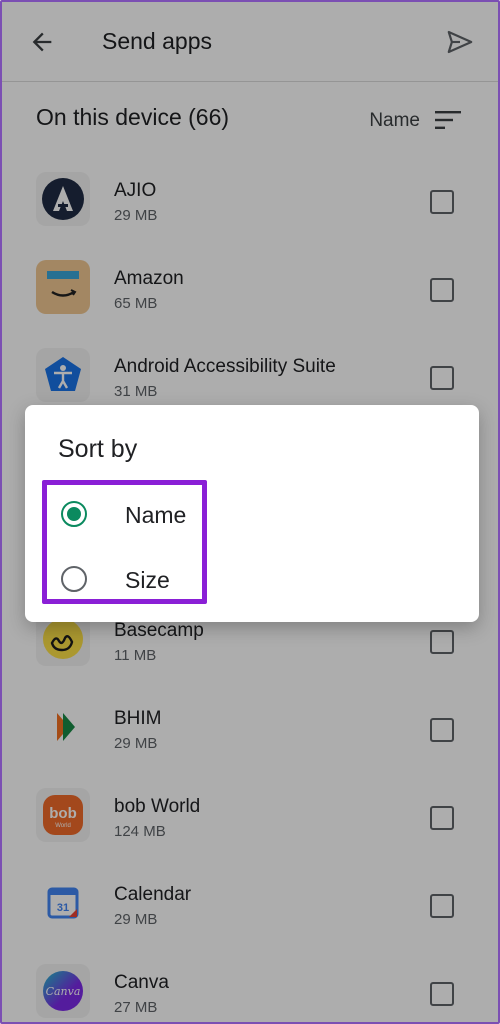 Image resolution: width=500 pixels, height=1024 pixels. I want to click on highlight-box, so click(124, 542).